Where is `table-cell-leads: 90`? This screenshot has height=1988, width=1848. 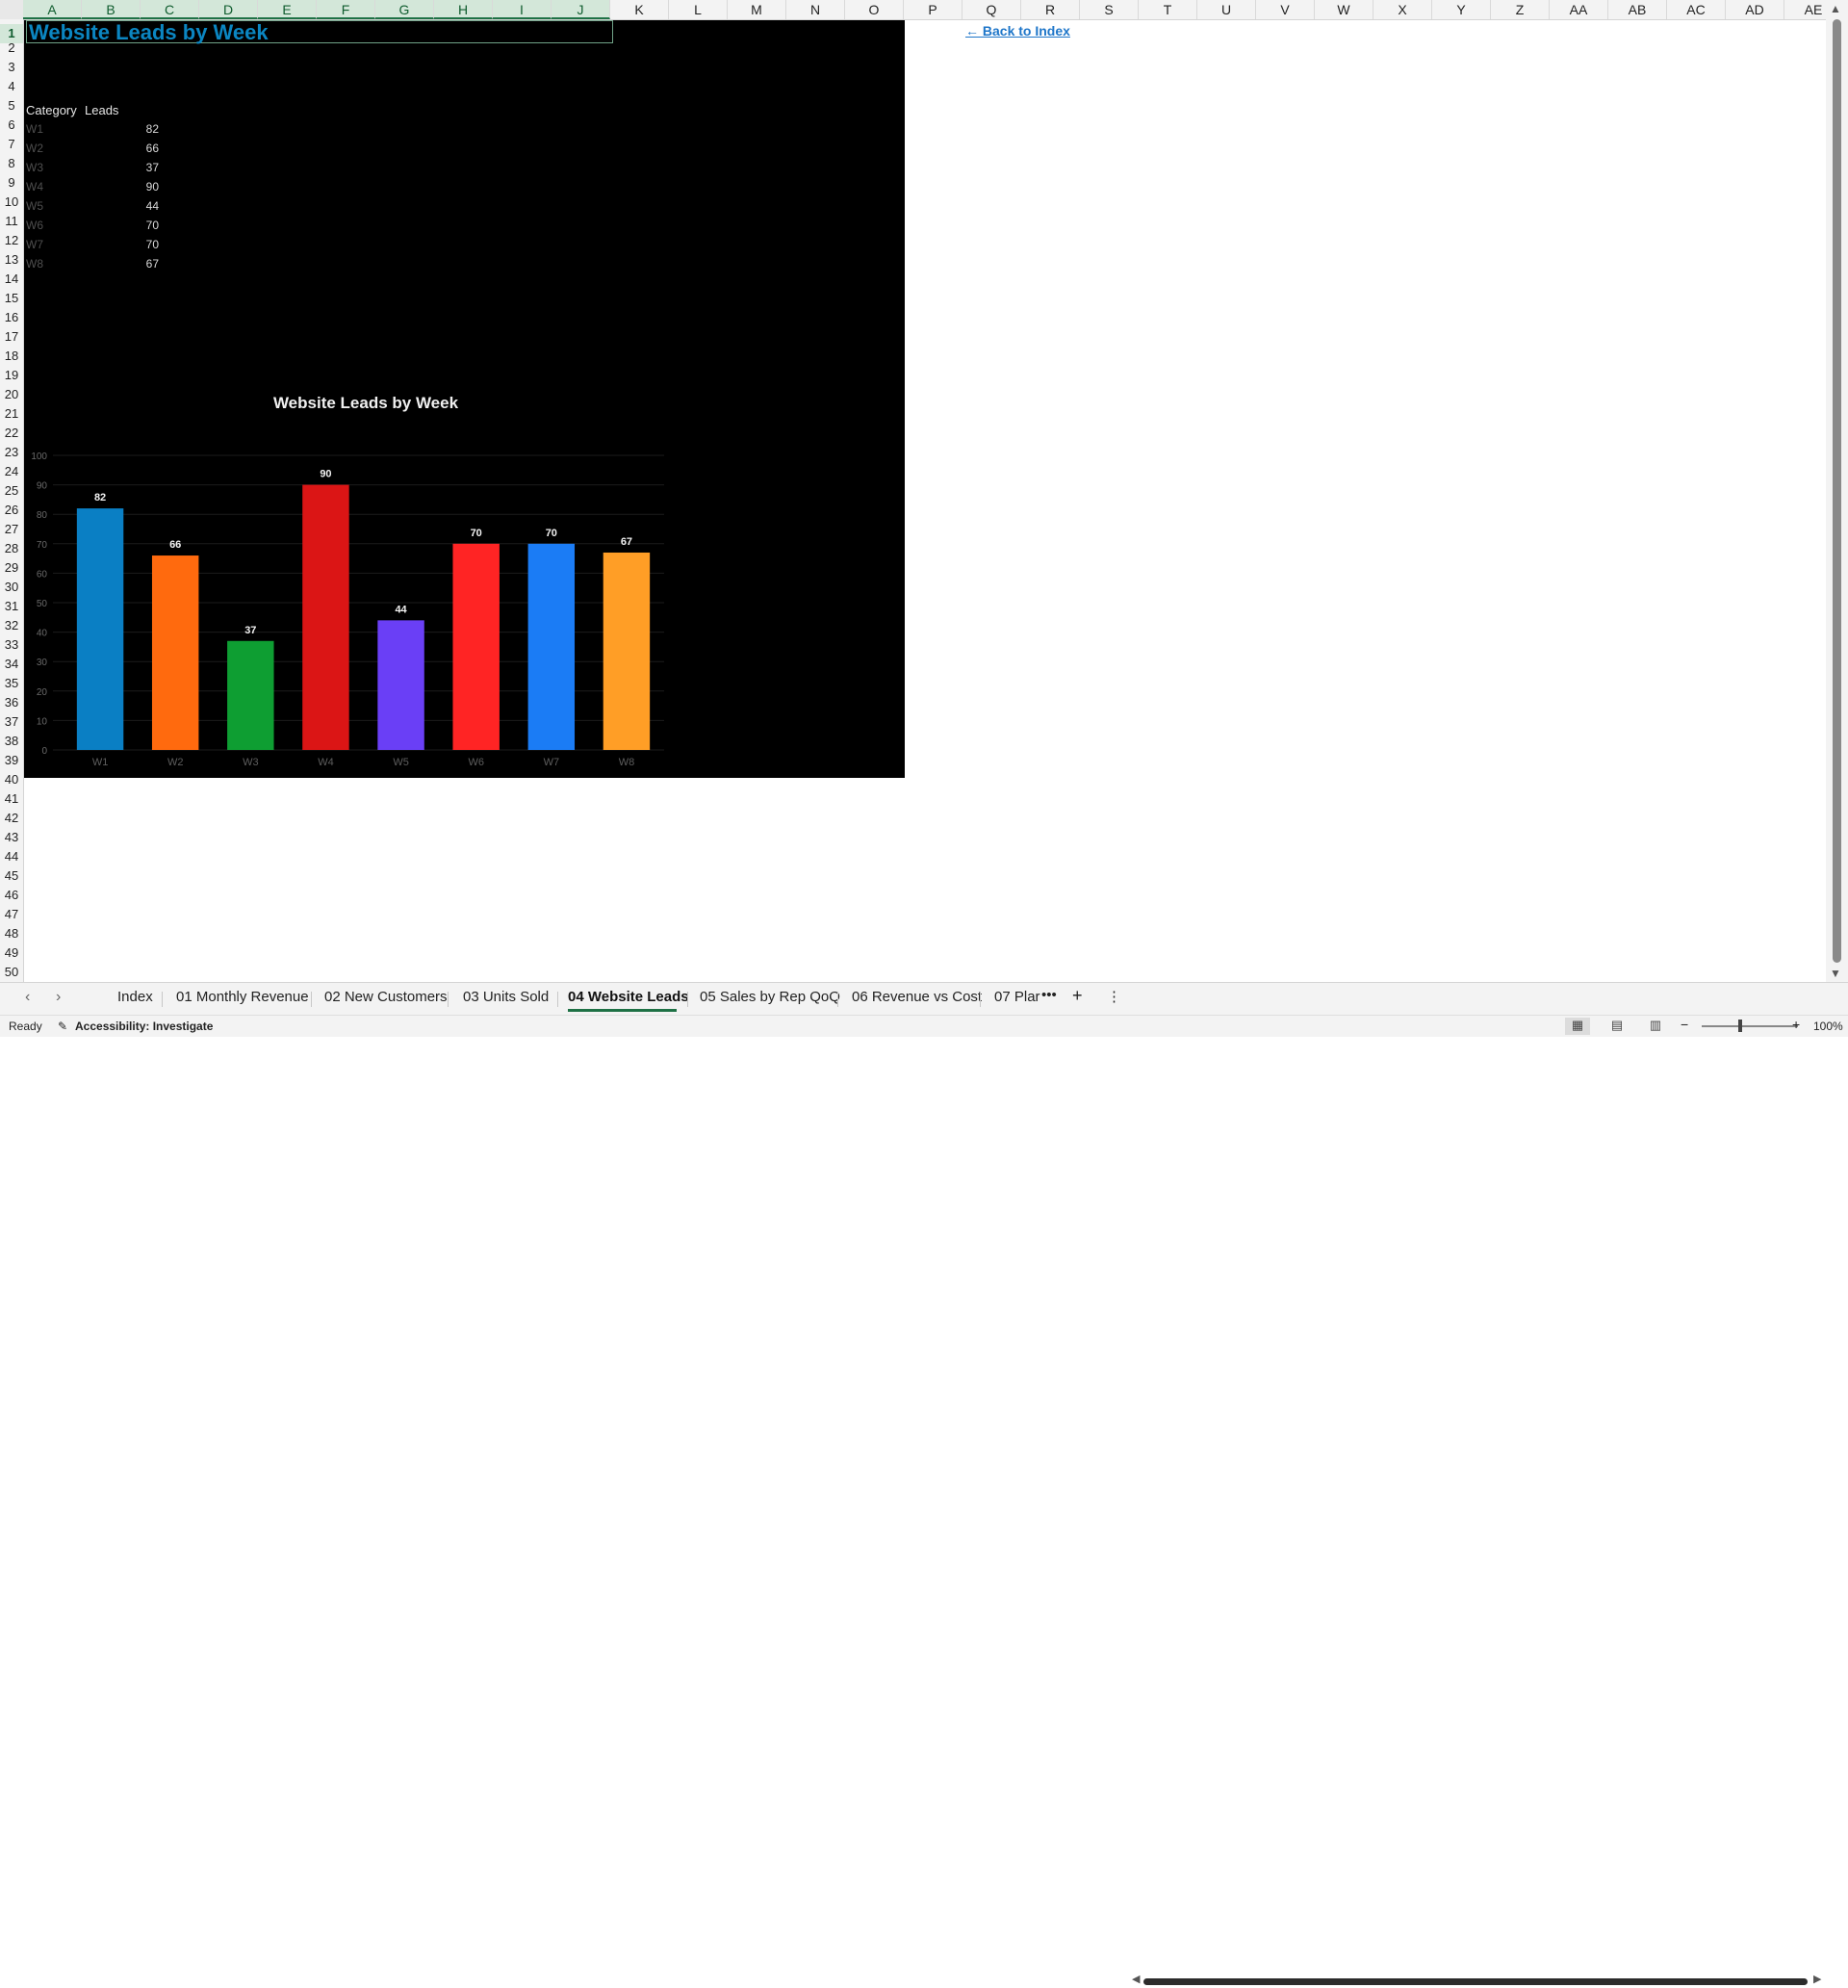 table-cell-leads: 90 is located at coordinates (139, 187).